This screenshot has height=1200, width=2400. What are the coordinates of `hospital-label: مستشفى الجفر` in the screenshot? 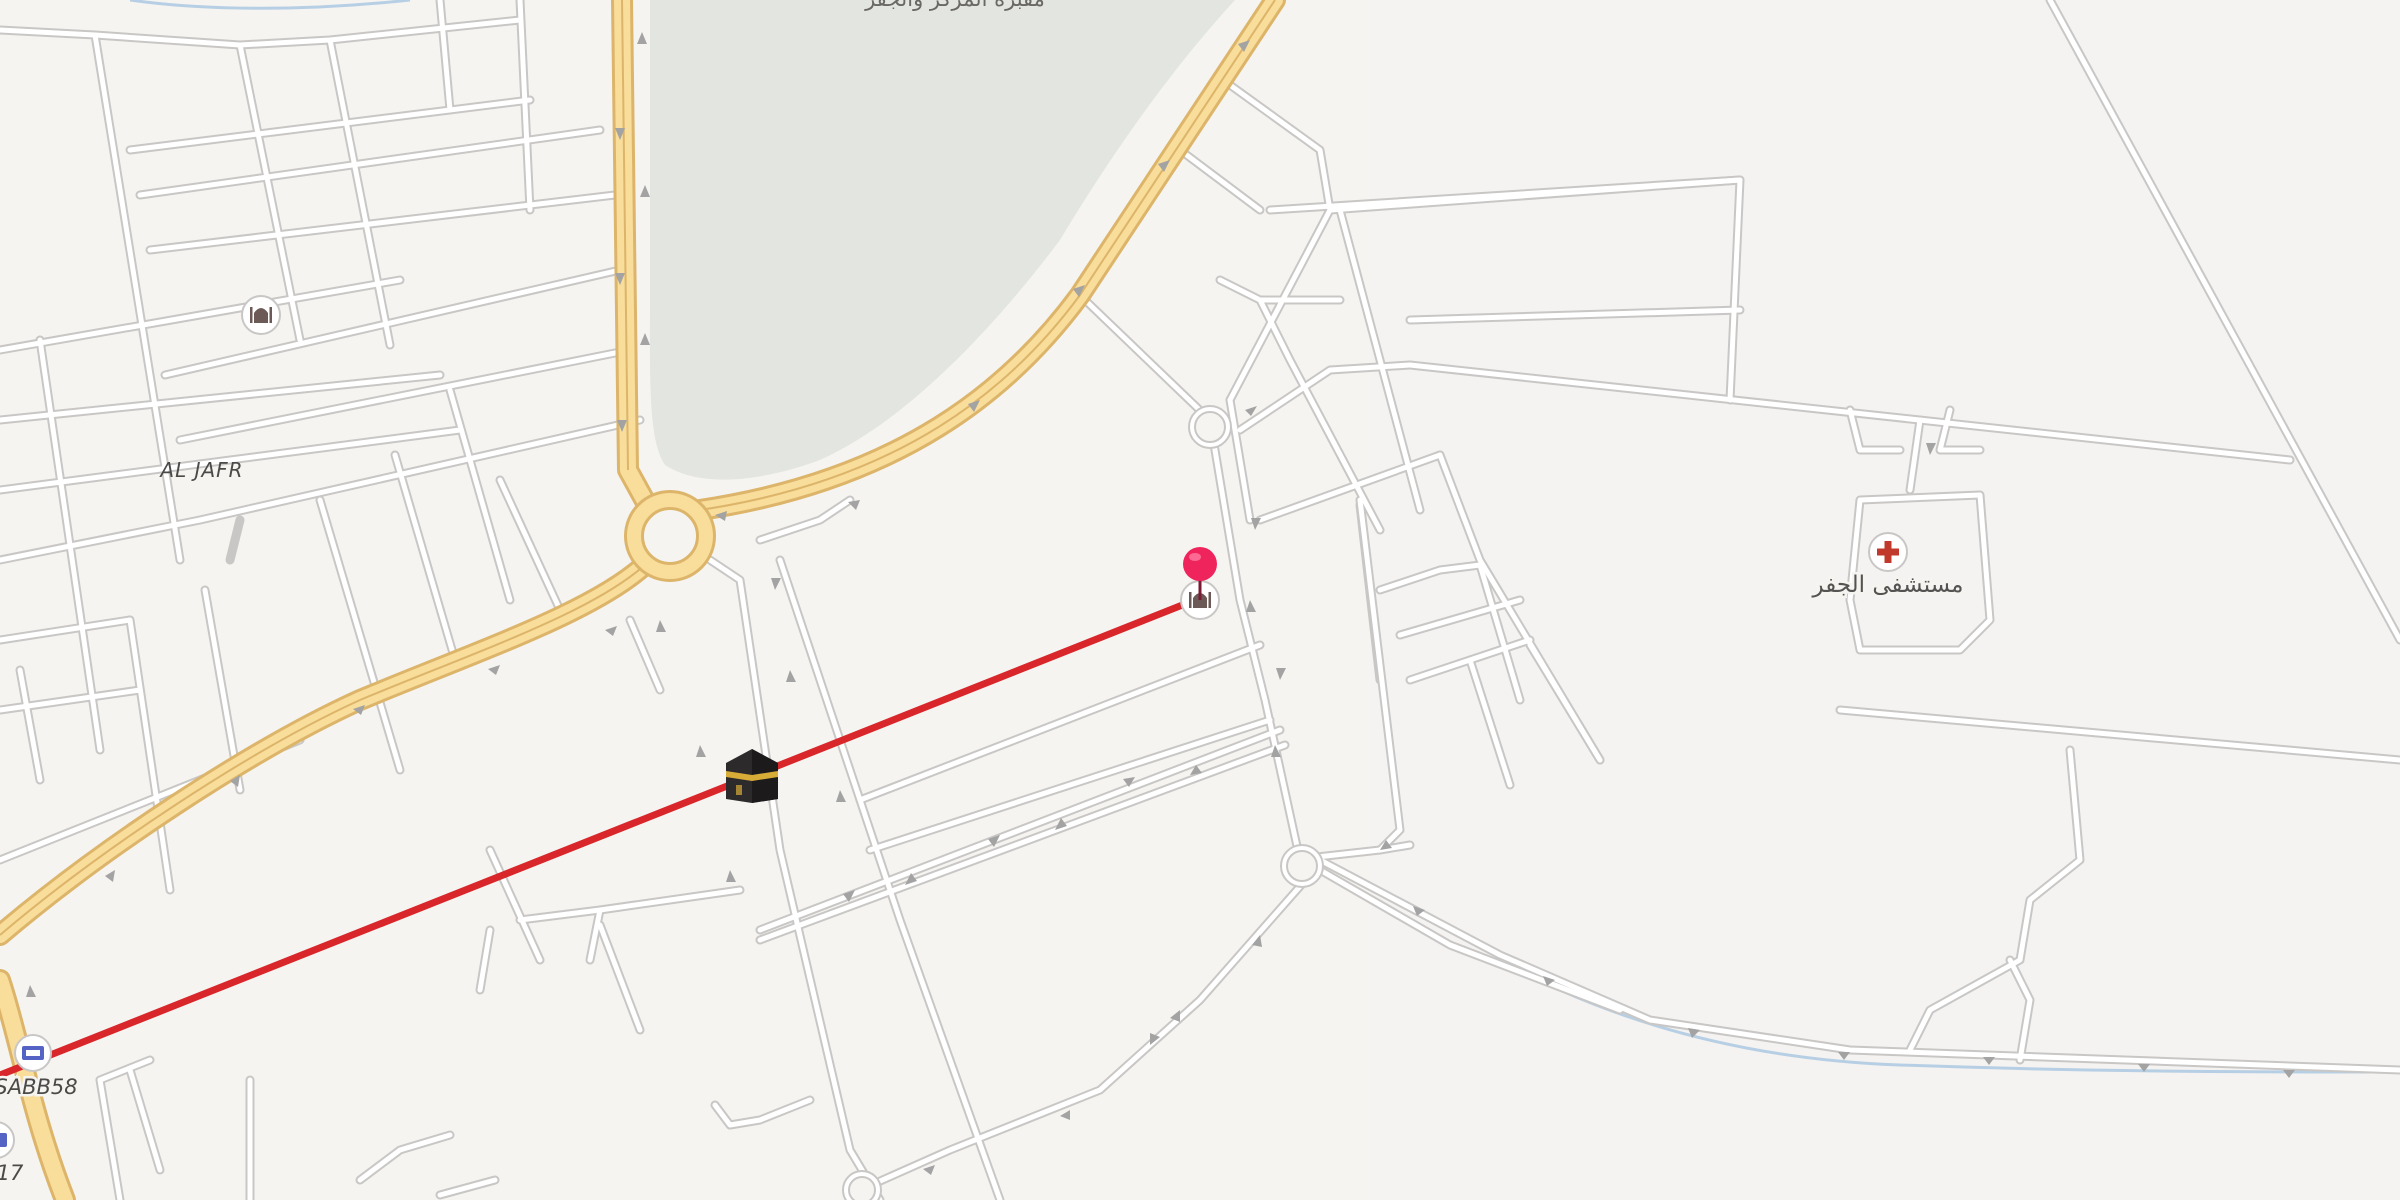 It's located at (1888, 585).